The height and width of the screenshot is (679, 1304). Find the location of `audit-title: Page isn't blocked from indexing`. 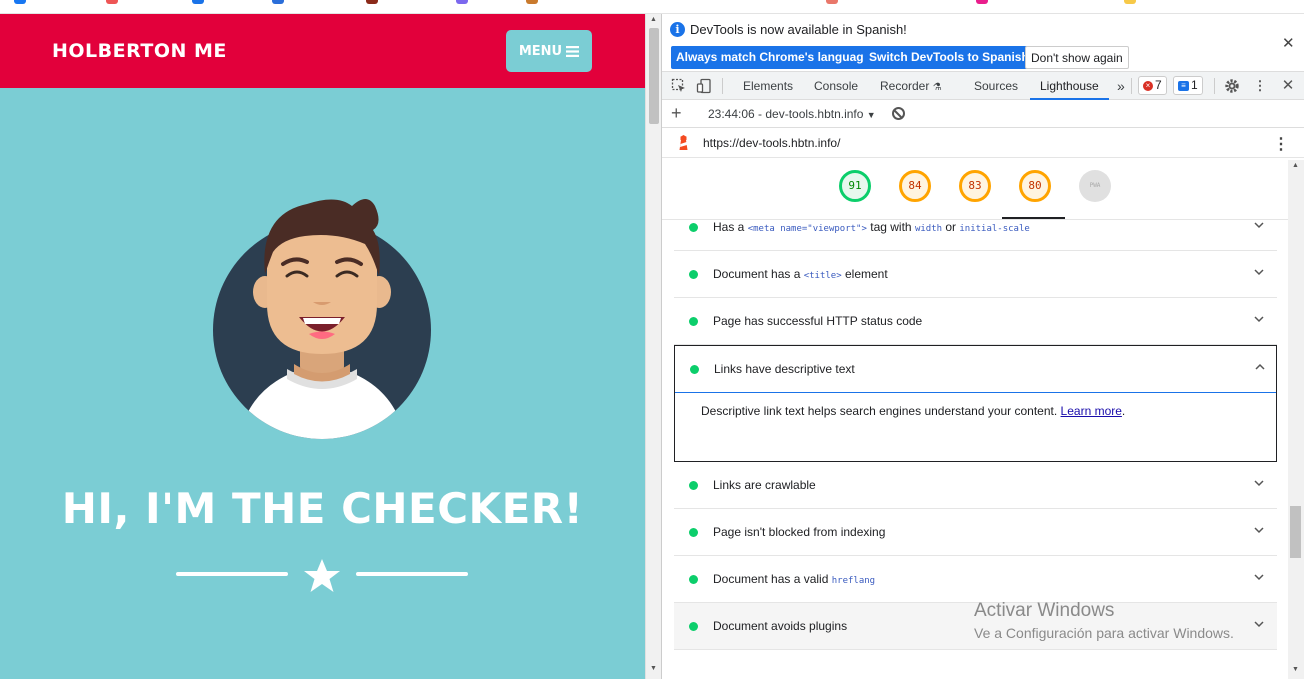

audit-title: Page isn't blocked from indexing is located at coordinates (799, 532).